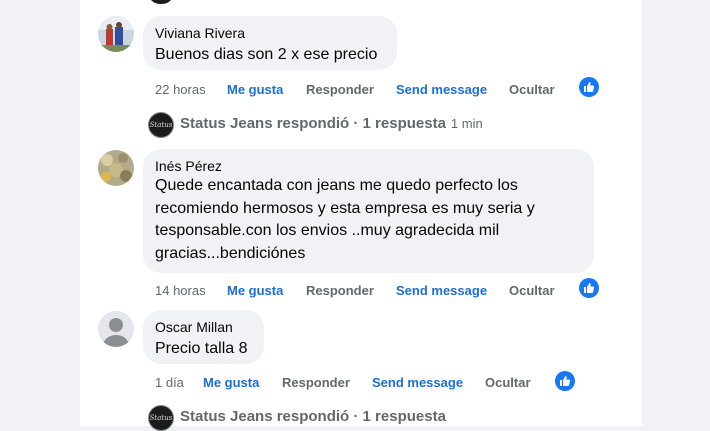 This screenshot has width=710, height=431. Describe the element at coordinates (270, 33) in the screenshot. I see `comment-author: Viviana Rivera` at that location.